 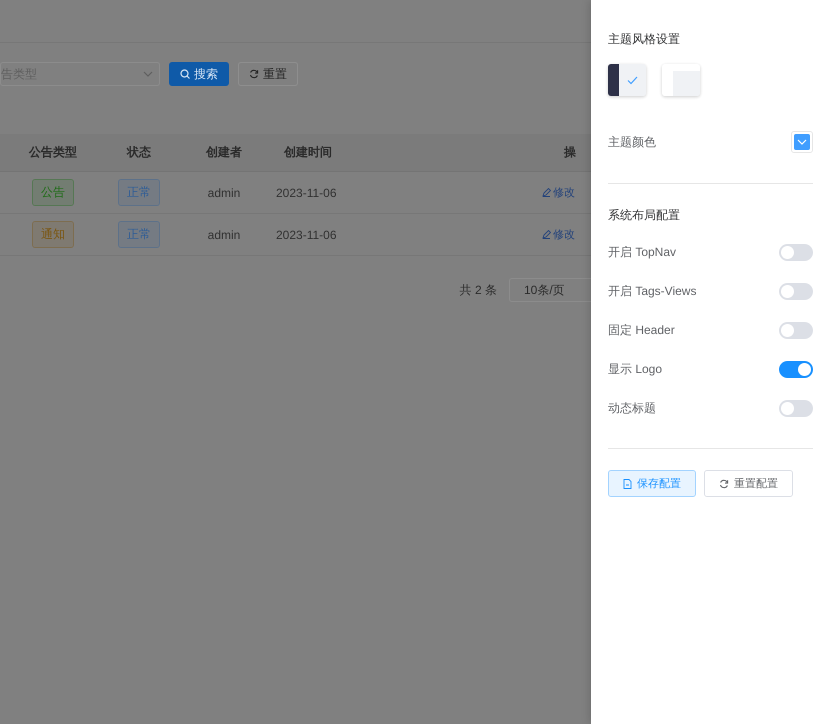 I want to click on column-header: 状态, so click(x=139, y=152).